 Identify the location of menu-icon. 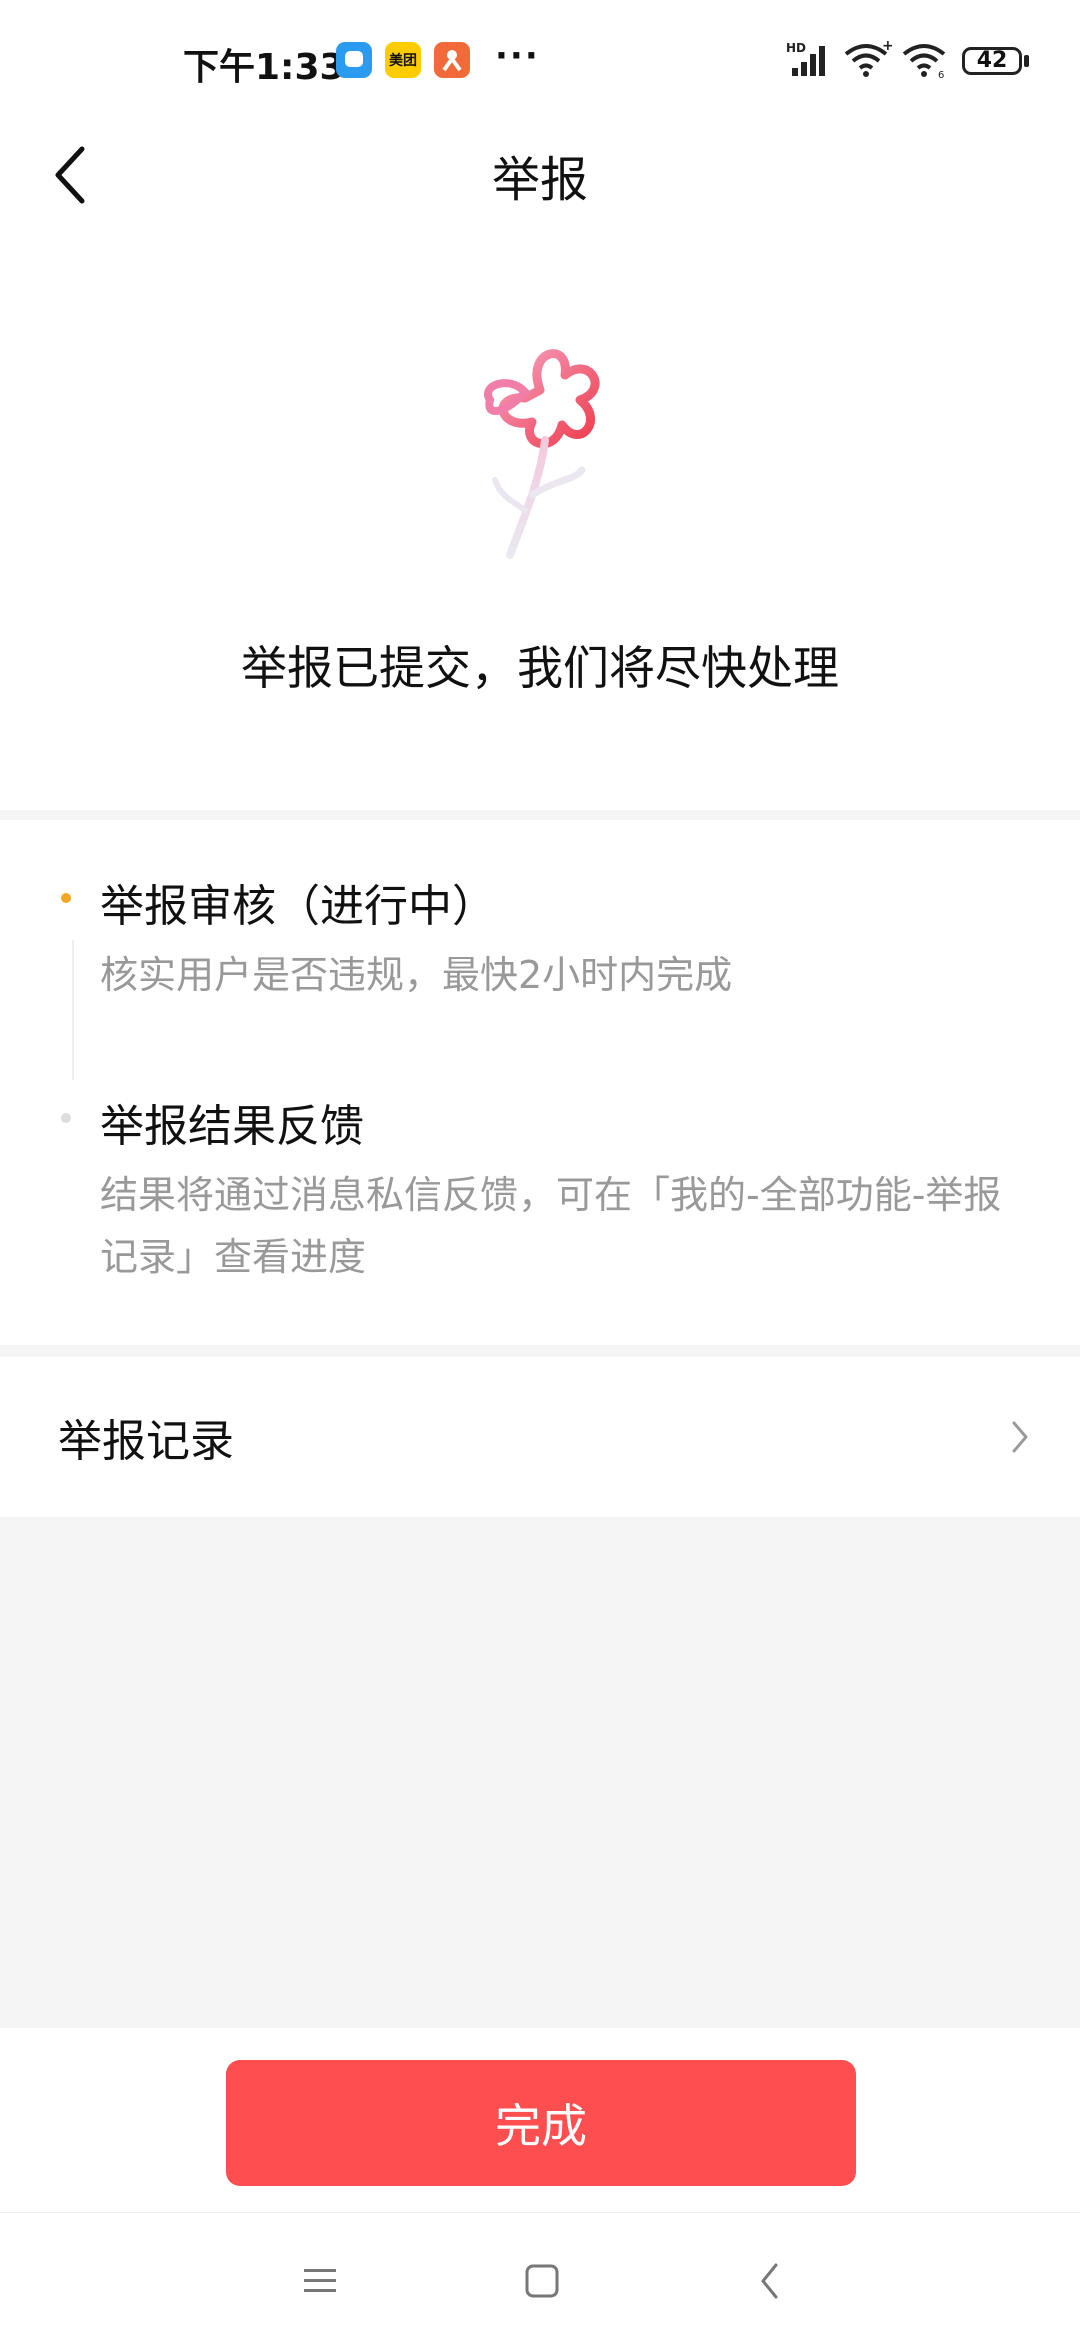
(320, 2281).